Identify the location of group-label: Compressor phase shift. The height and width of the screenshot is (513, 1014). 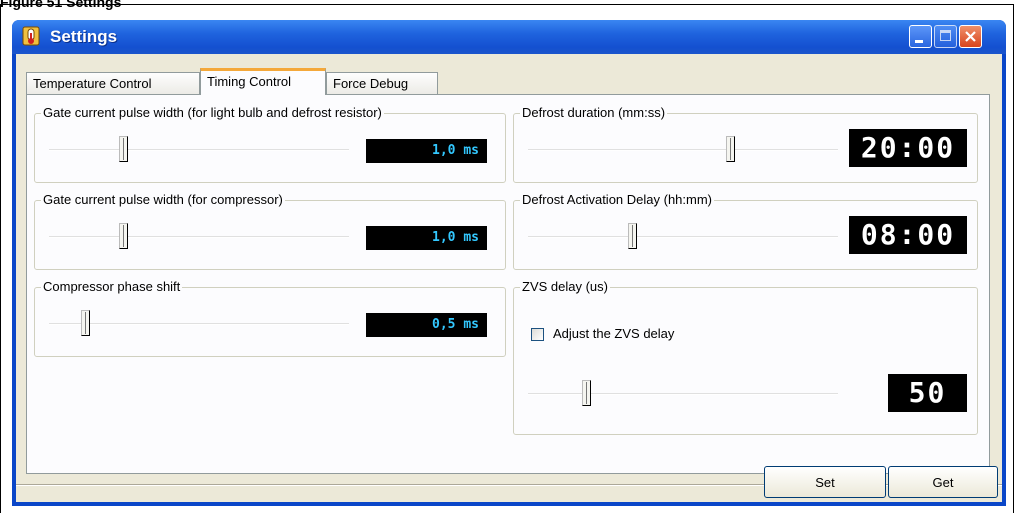
(112, 286).